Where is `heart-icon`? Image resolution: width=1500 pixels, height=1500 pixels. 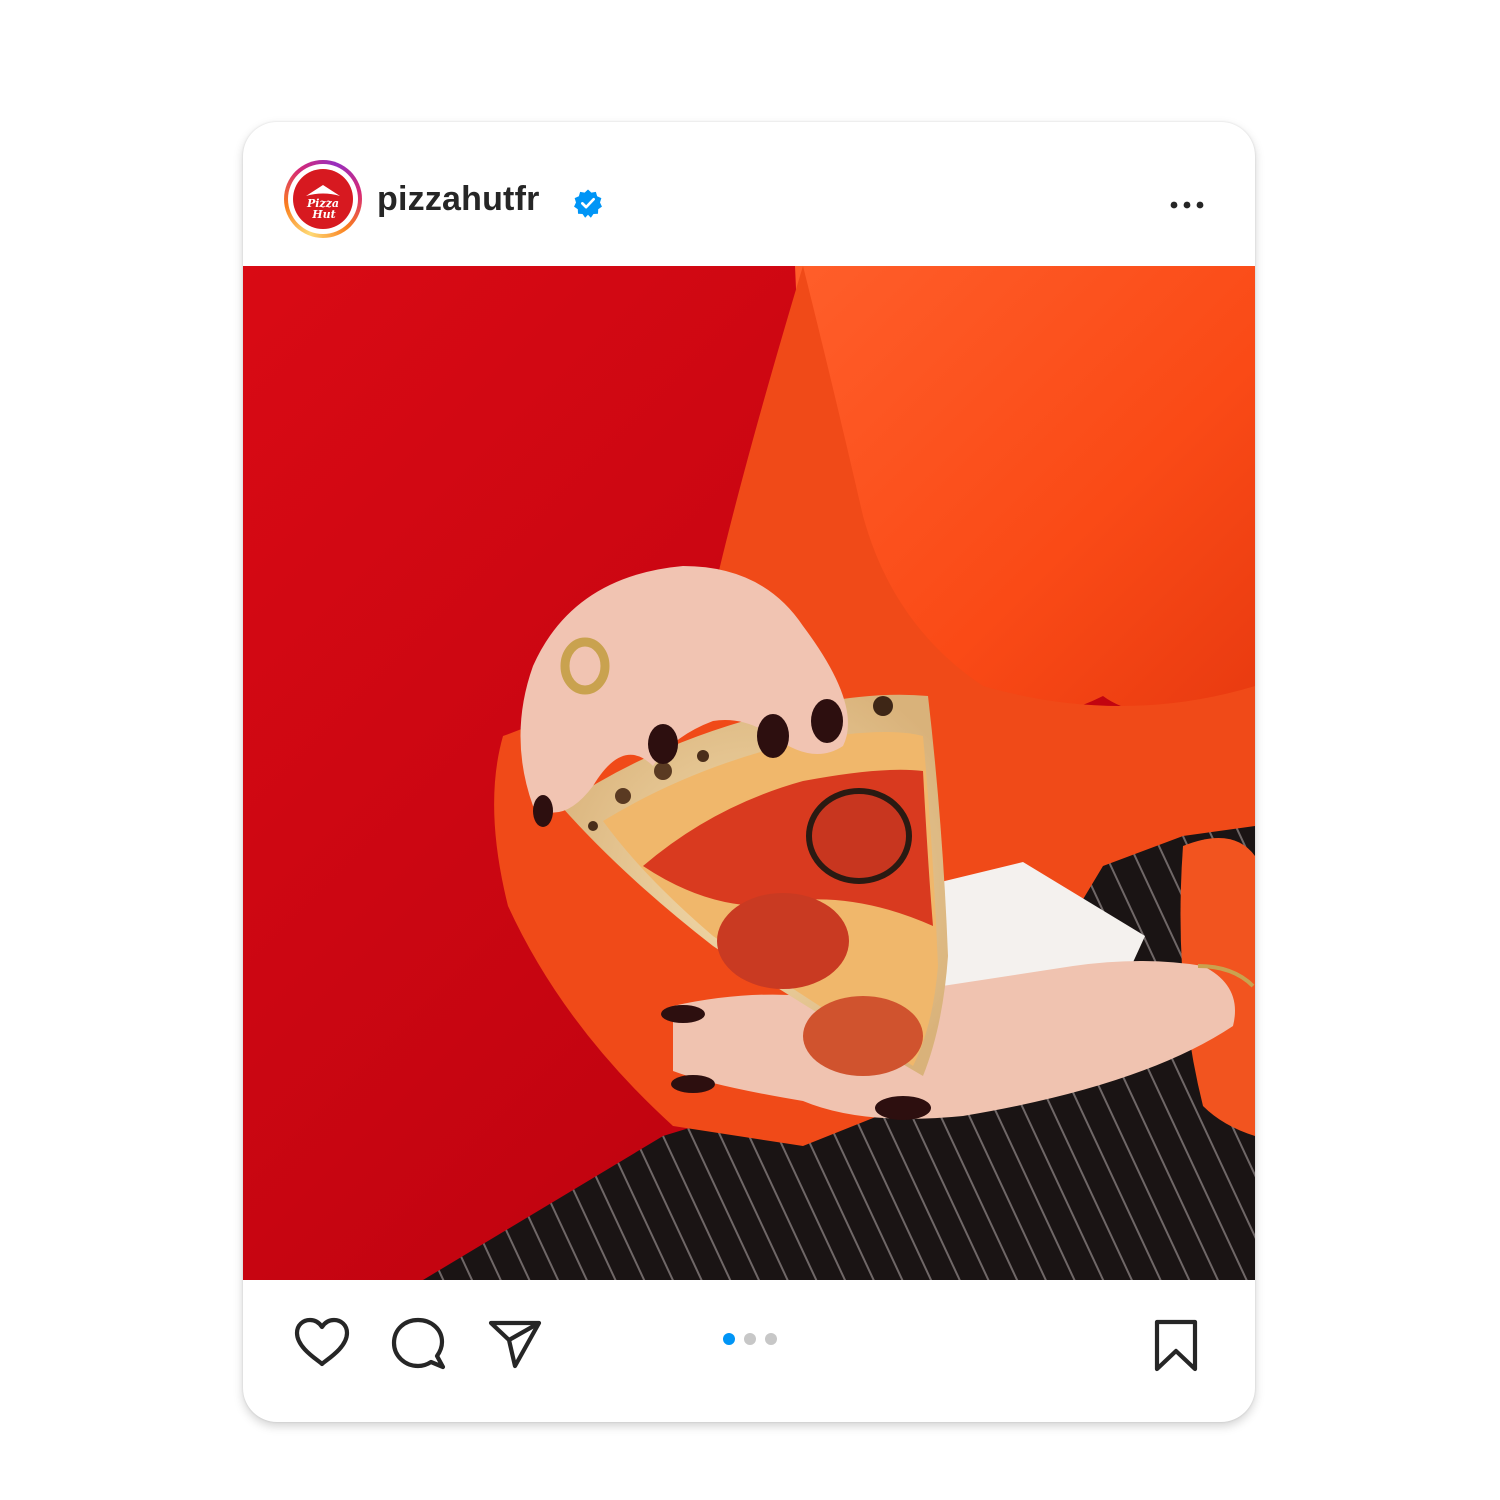
heart-icon is located at coordinates (322, 1342).